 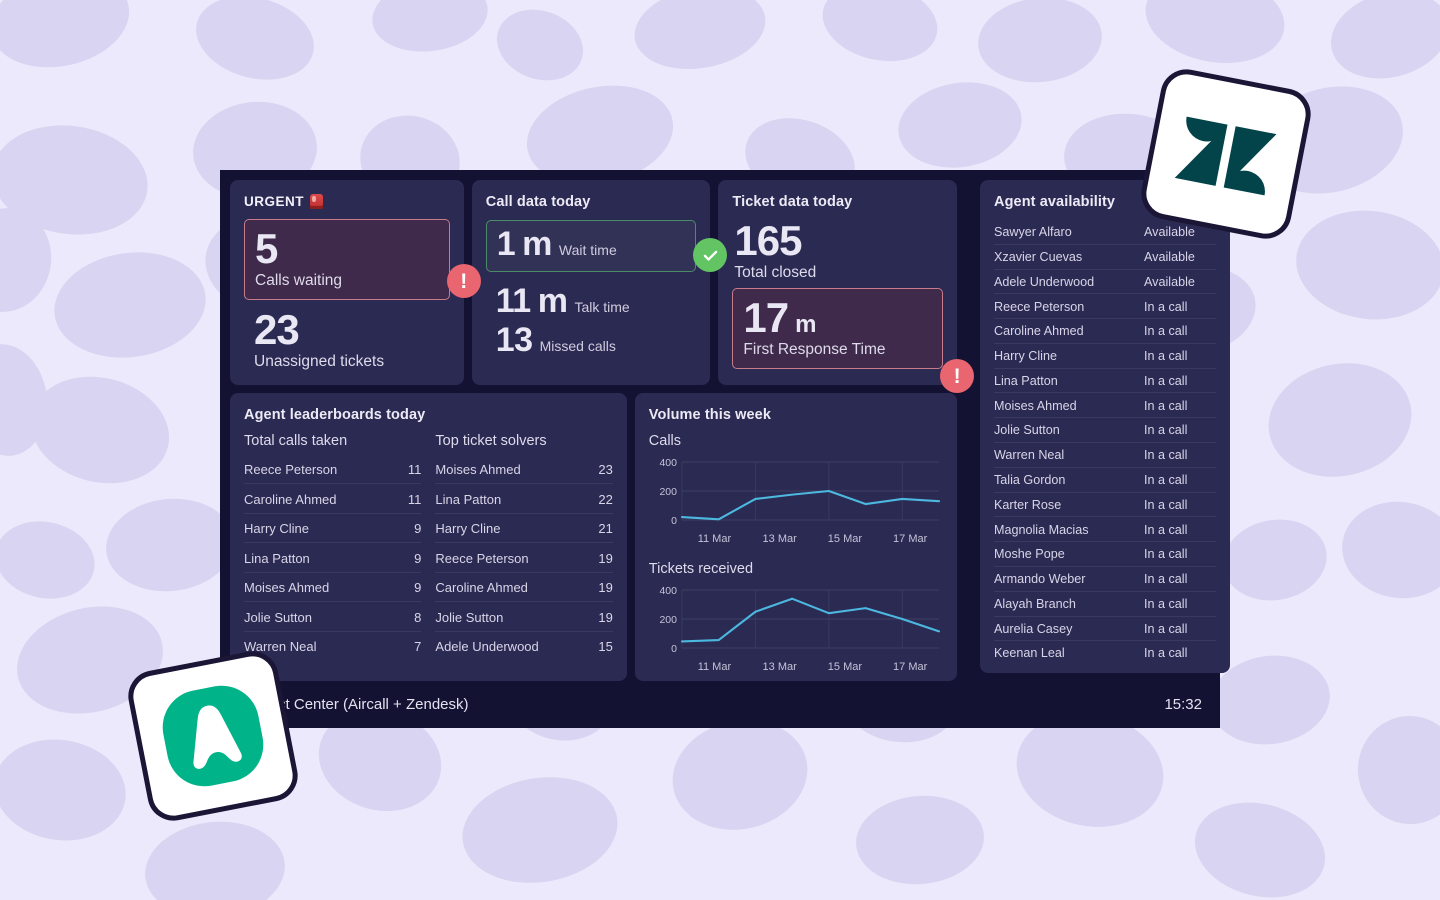 What do you see at coordinates (605, 646) in the screenshot?
I see `leaderboard-value: 15` at bounding box center [605, 646].